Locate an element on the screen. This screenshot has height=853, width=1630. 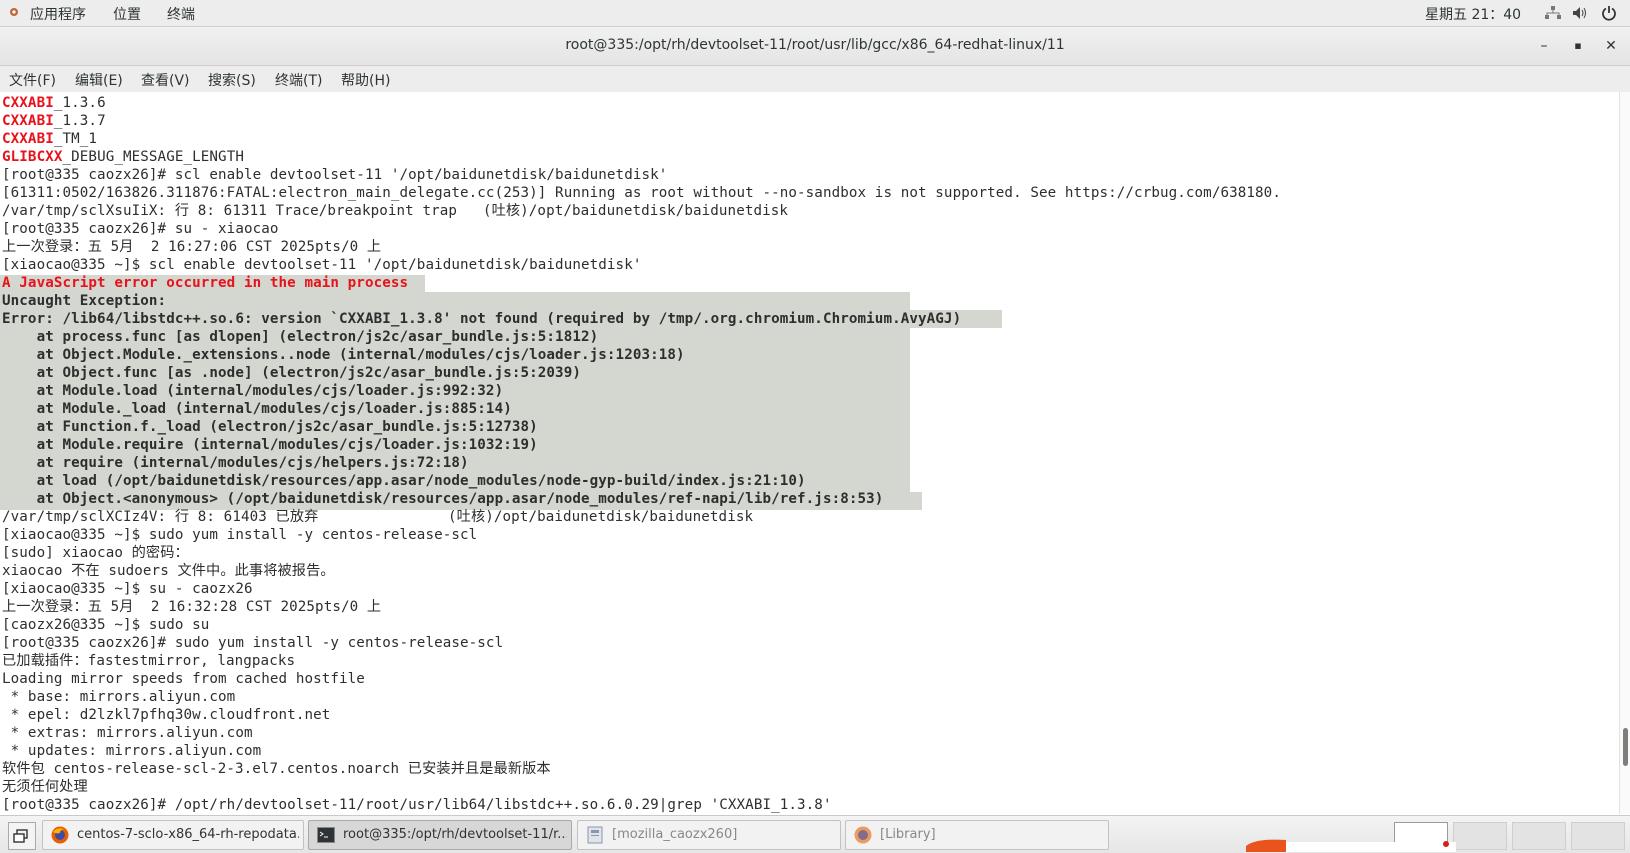
scrollbar-thumb is located at coordinates (1625, 747).